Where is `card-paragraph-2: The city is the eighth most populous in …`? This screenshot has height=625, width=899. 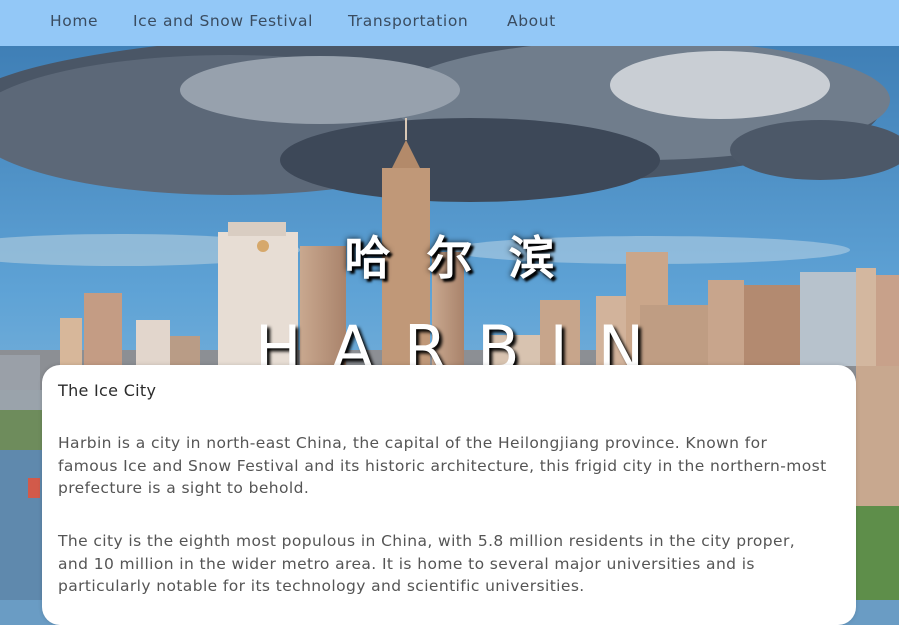
card-paragraph-2: The city is the eighth most populous in … is located at coordinates (427, 563).